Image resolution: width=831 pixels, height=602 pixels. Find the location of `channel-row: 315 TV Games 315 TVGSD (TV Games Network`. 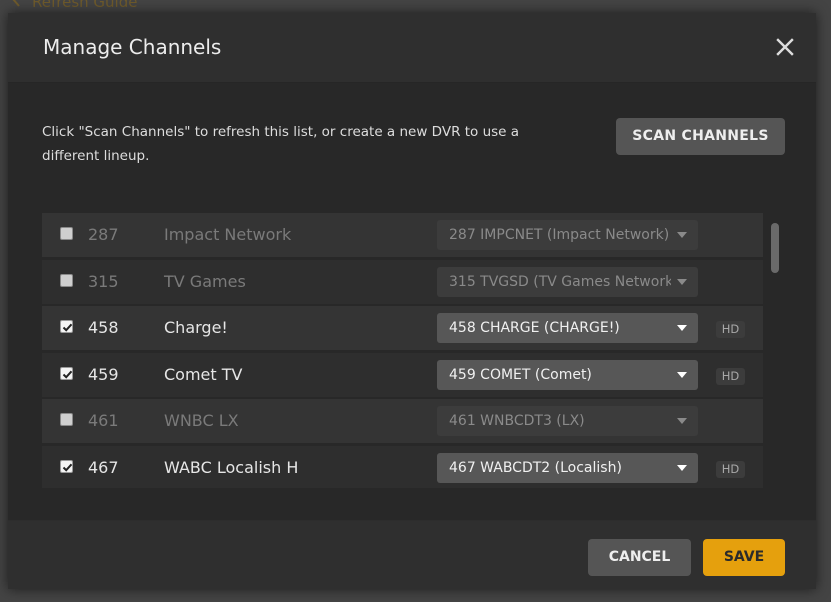

channel-row: 315 TV Games 315 TVGSD (TV Games Network is located at coordinates (402, 282).